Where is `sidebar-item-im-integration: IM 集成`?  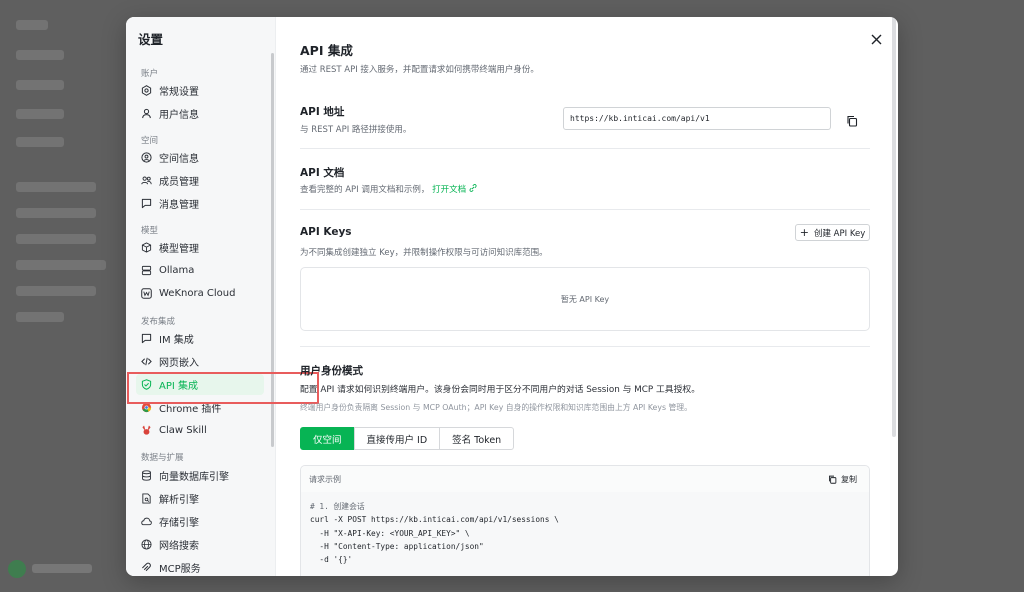 sidebar-item-im-integration: IM 集成 is located at coordinates (200, 338).